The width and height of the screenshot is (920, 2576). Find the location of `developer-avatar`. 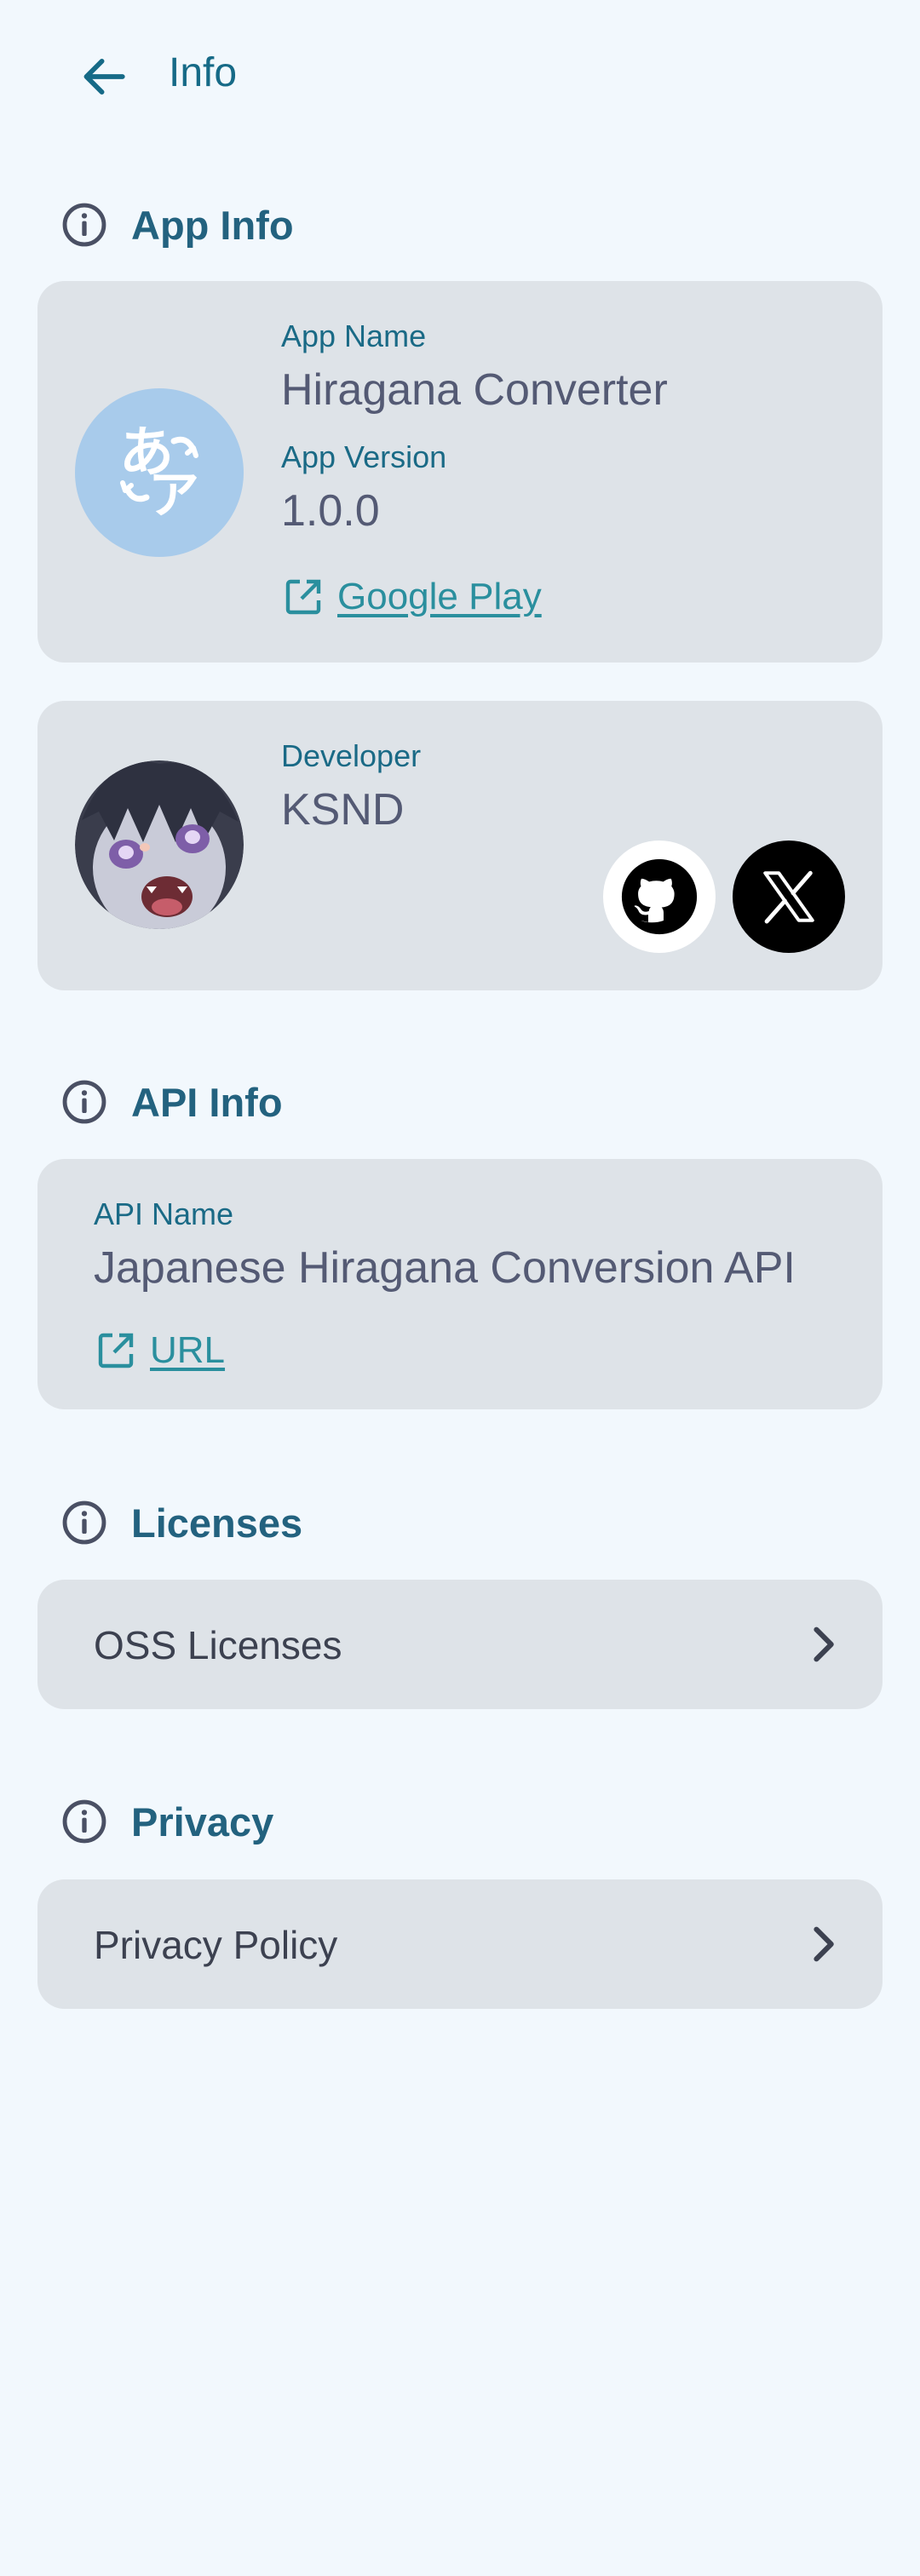

developer-avatar is located at coordinates (159, 844).